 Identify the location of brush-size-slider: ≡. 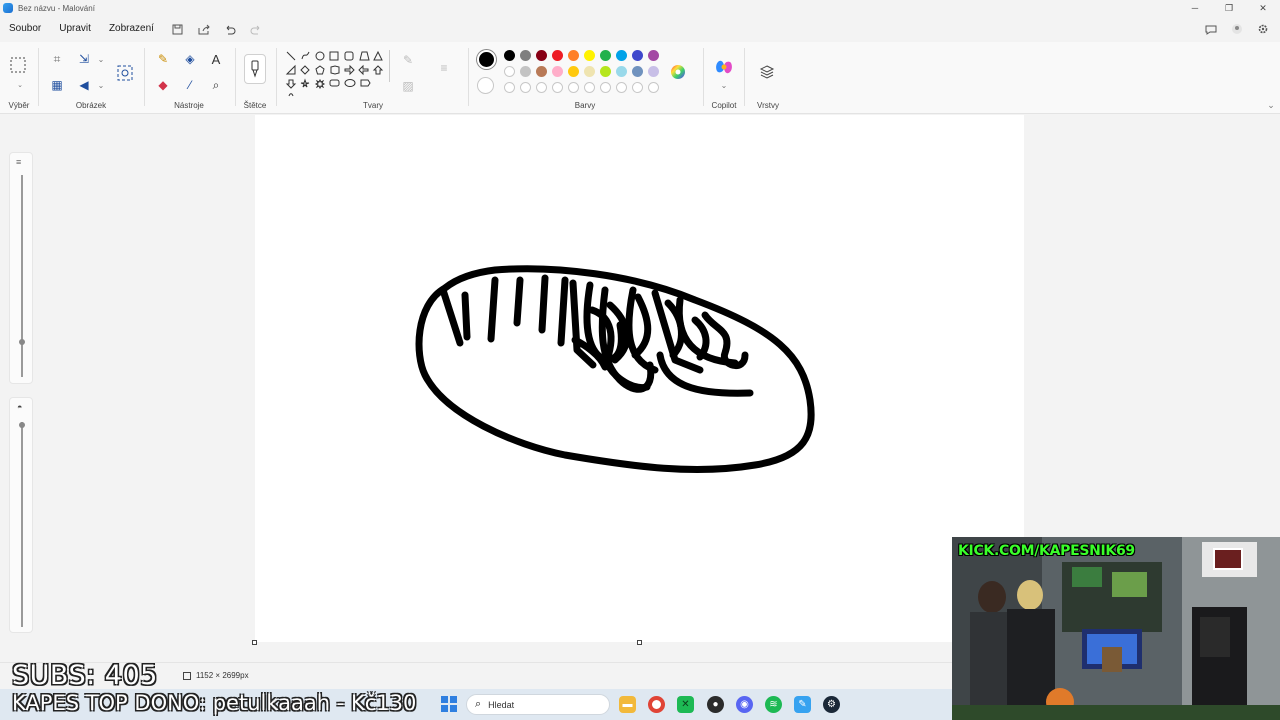
(21, 268).